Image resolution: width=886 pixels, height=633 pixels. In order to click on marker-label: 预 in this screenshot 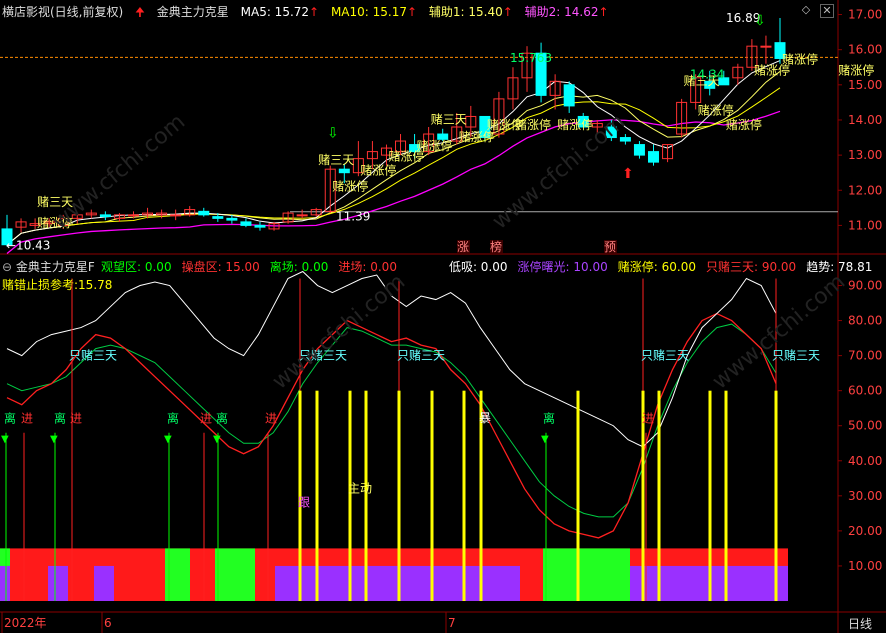, I will do `click(610, 247)`.